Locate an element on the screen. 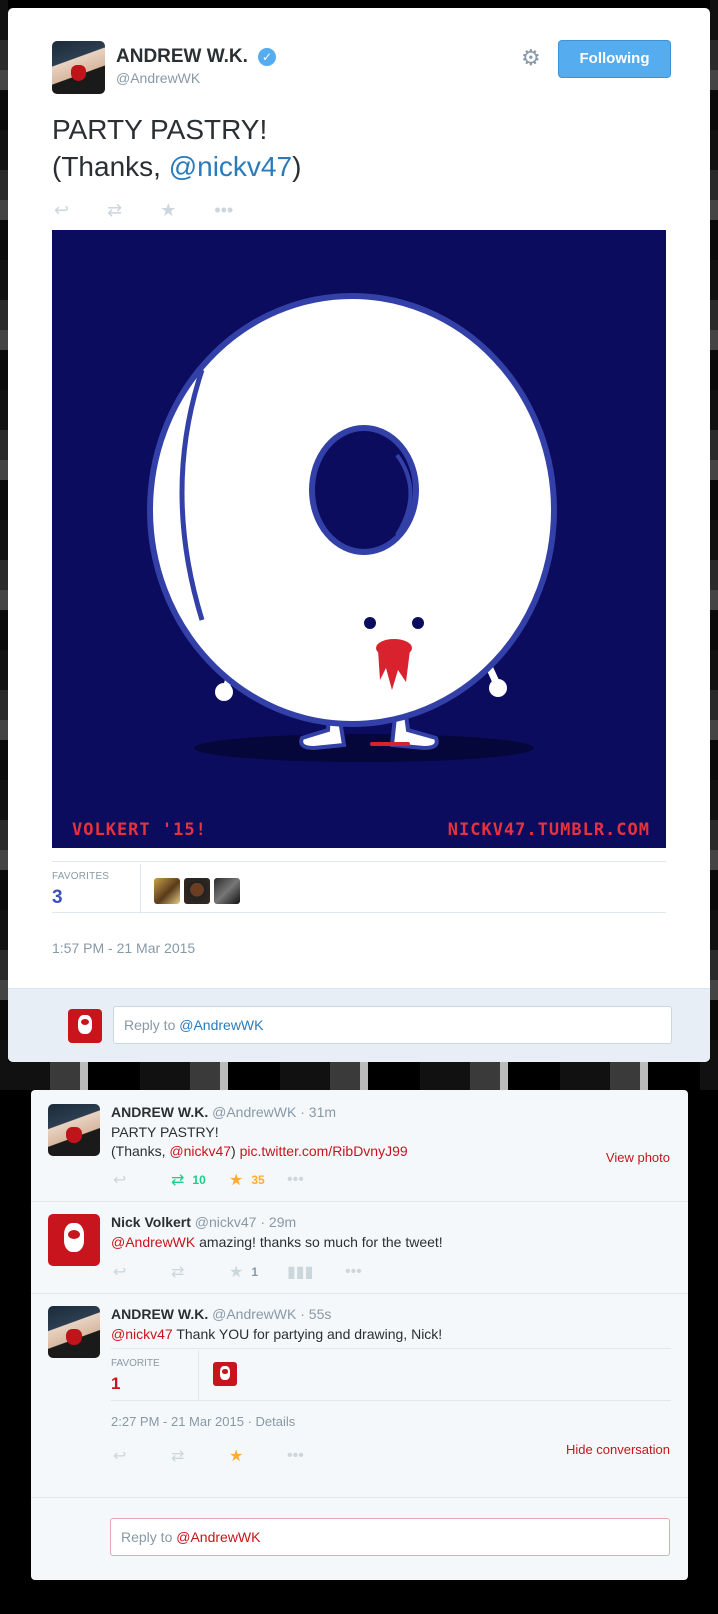  tweet-header: Nick Volkert @nickv47 · 29m is located at coordinates (203, 1222).